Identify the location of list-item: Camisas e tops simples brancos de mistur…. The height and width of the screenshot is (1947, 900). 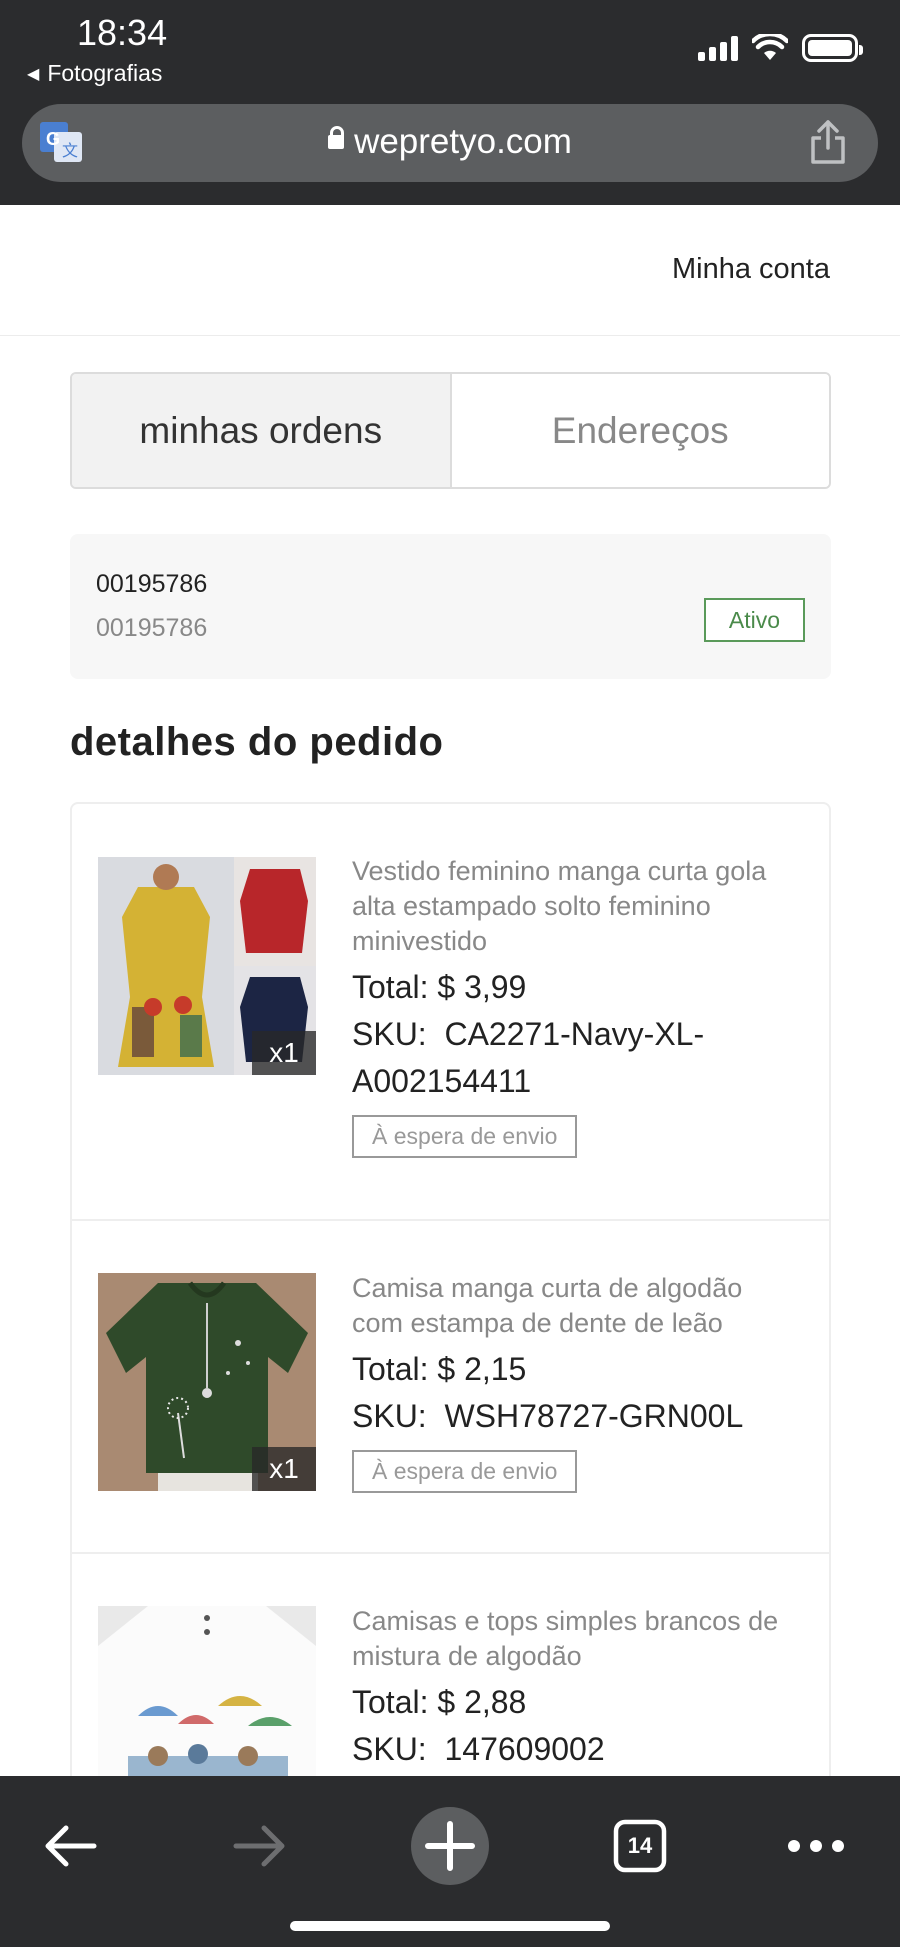
(450, 1677).